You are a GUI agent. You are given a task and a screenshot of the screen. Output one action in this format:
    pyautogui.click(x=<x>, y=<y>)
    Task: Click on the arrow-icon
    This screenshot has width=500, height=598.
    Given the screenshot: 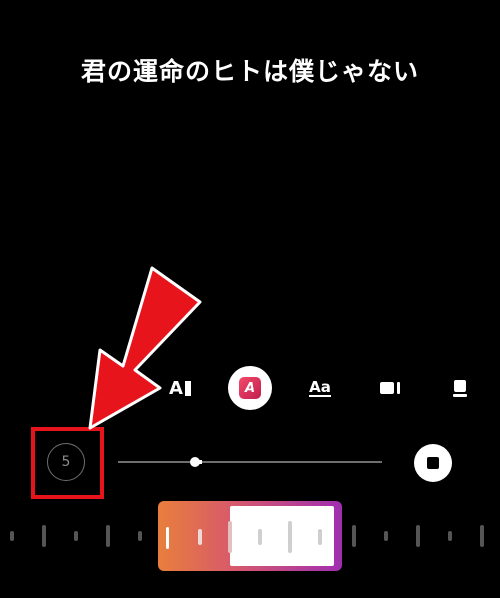 What is the action you would take?
    pyautogui.click(x=145, y=348)
    